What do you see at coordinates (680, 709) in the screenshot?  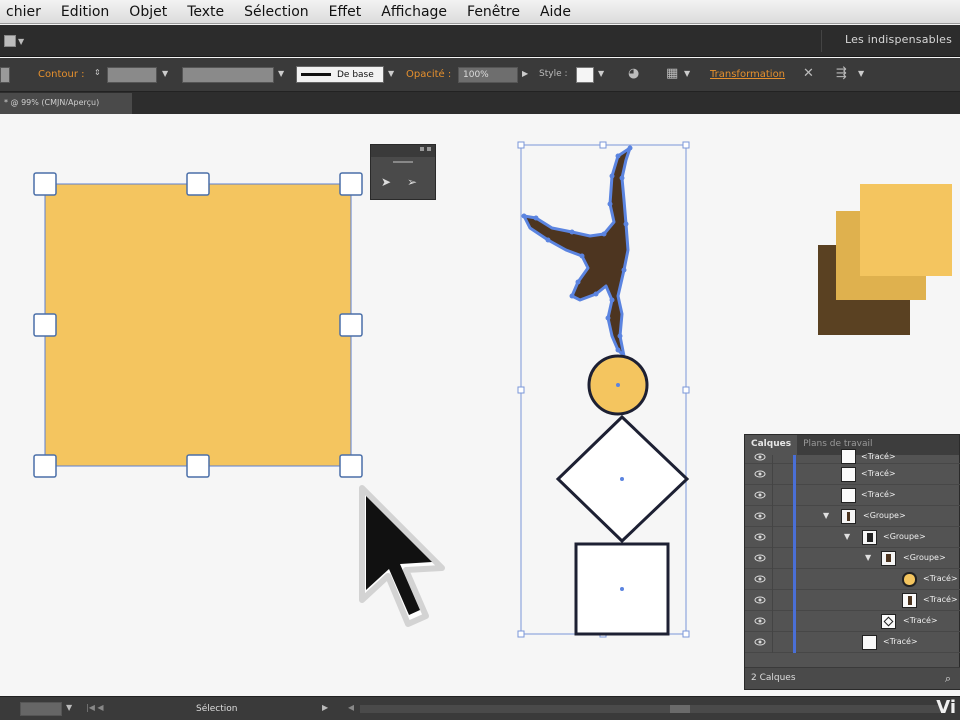 I see `scrollbar-thumb` at bounding box center [680, 709].